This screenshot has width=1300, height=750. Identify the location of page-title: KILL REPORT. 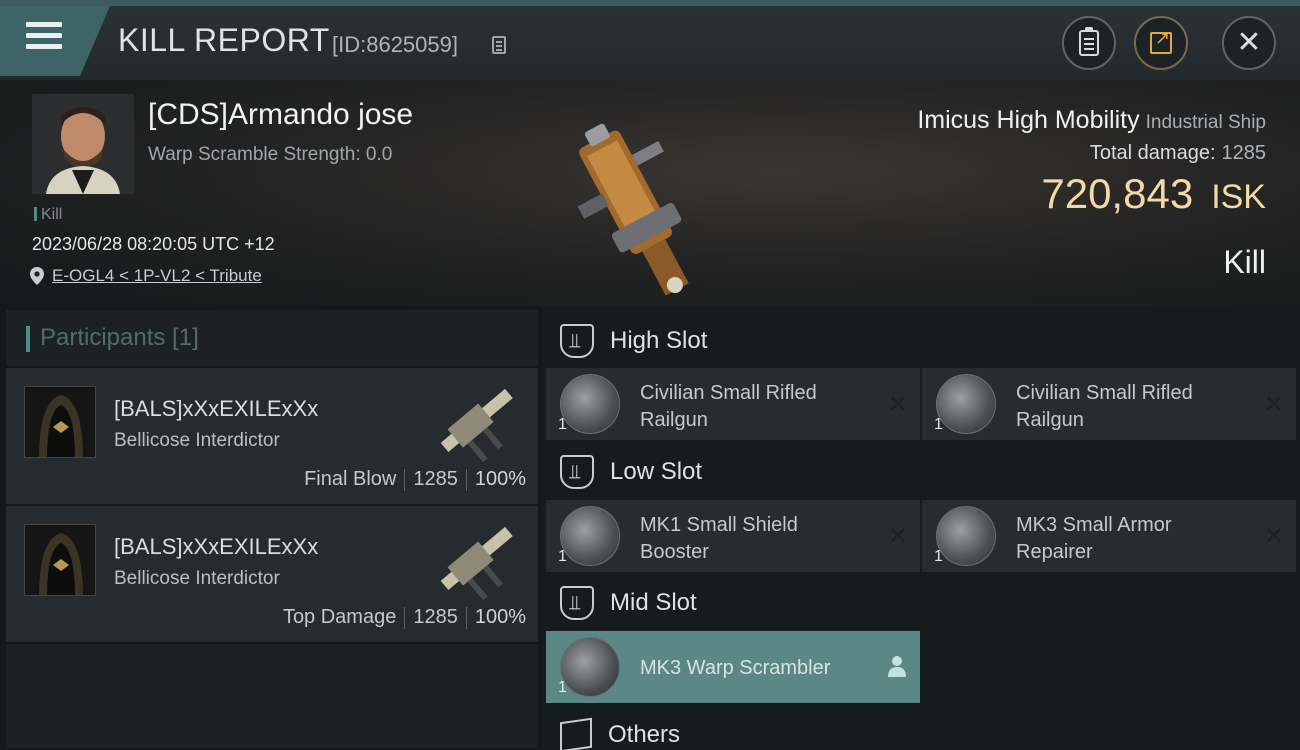
(224, 40).